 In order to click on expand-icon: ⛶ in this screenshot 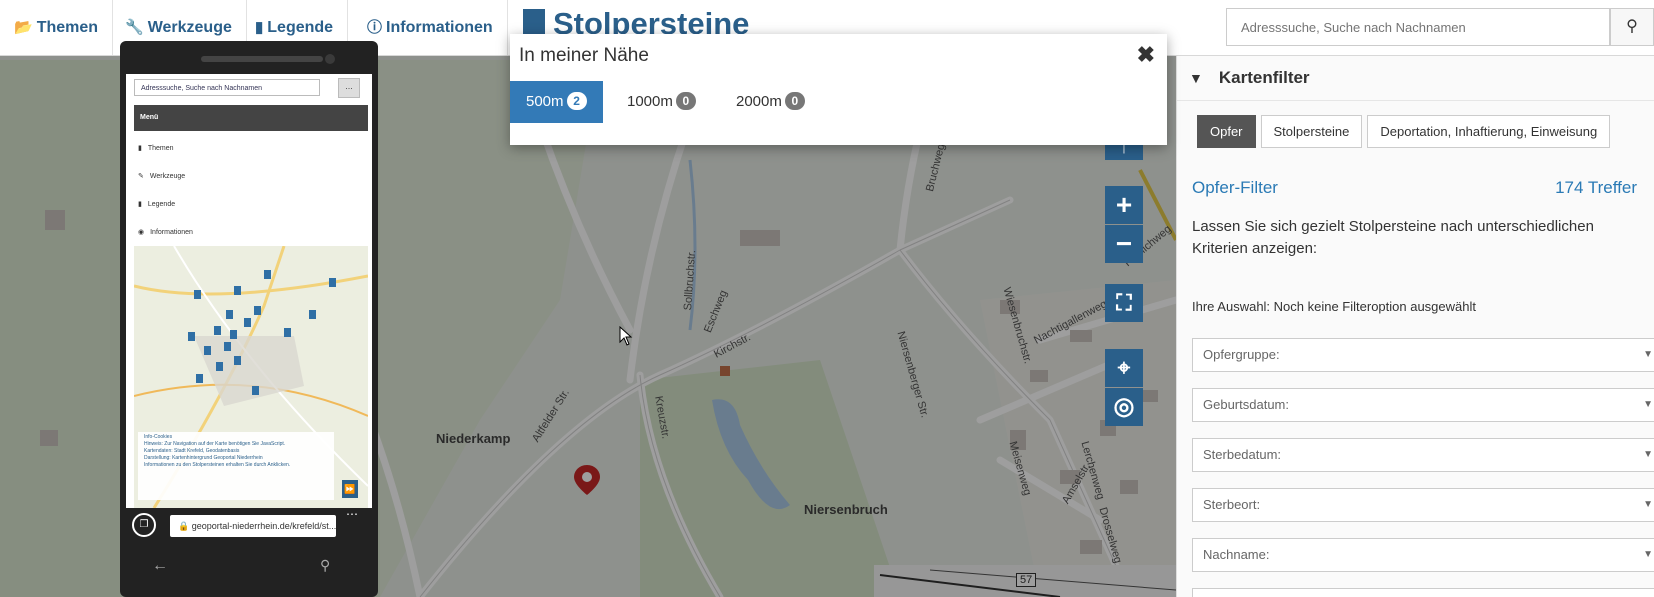, I will do `click(1124, 302)`.